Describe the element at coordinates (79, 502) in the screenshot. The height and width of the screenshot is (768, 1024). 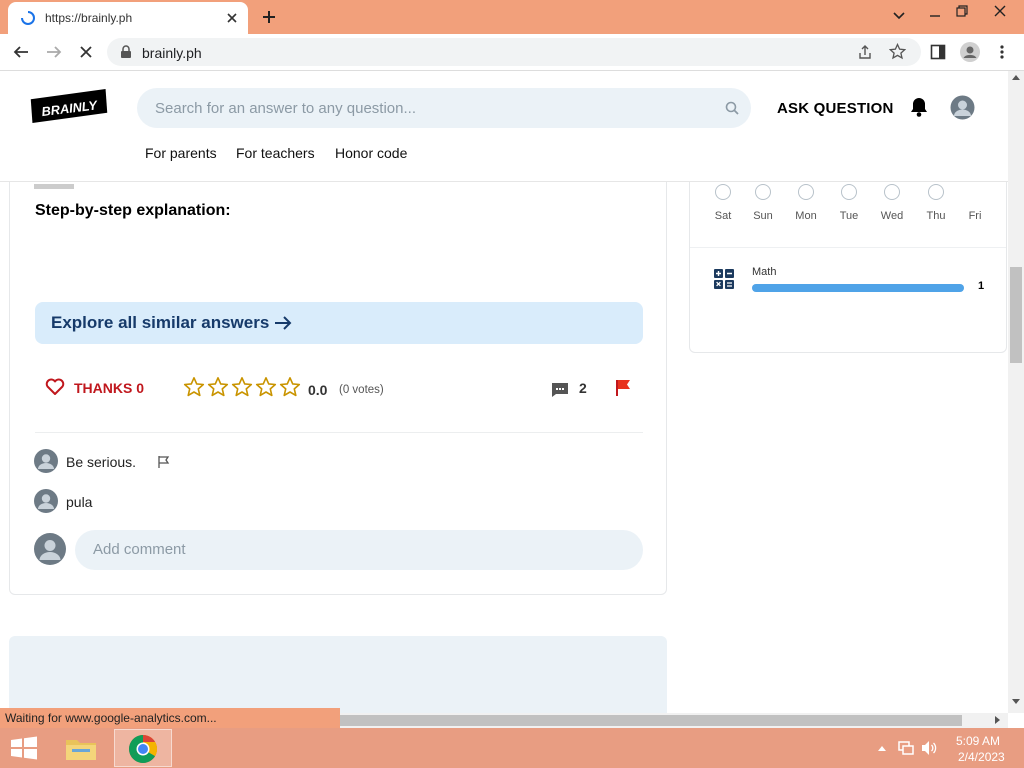
I see `comment-text: pula` at that location.